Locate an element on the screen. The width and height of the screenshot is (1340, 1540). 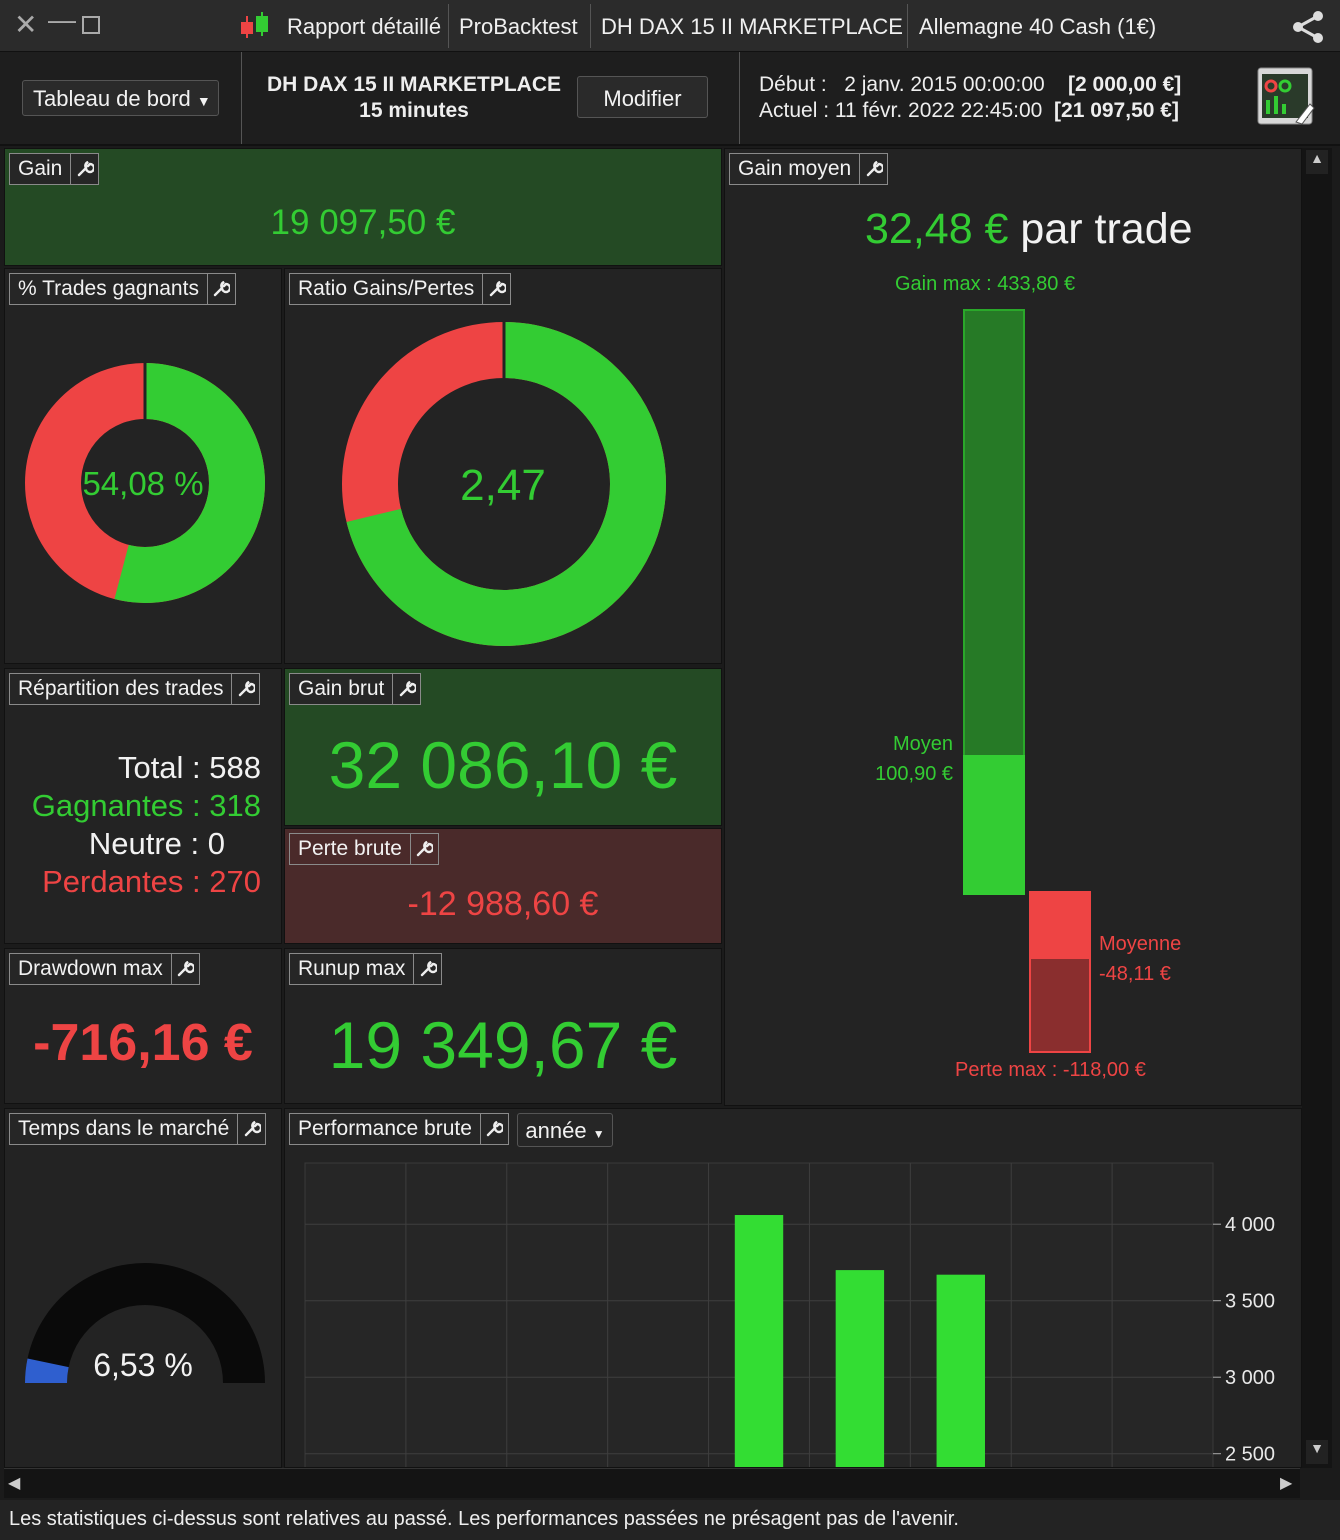
ratio-panel-header: Ratio Gains/Pertes is located at coordinates (400, 289).